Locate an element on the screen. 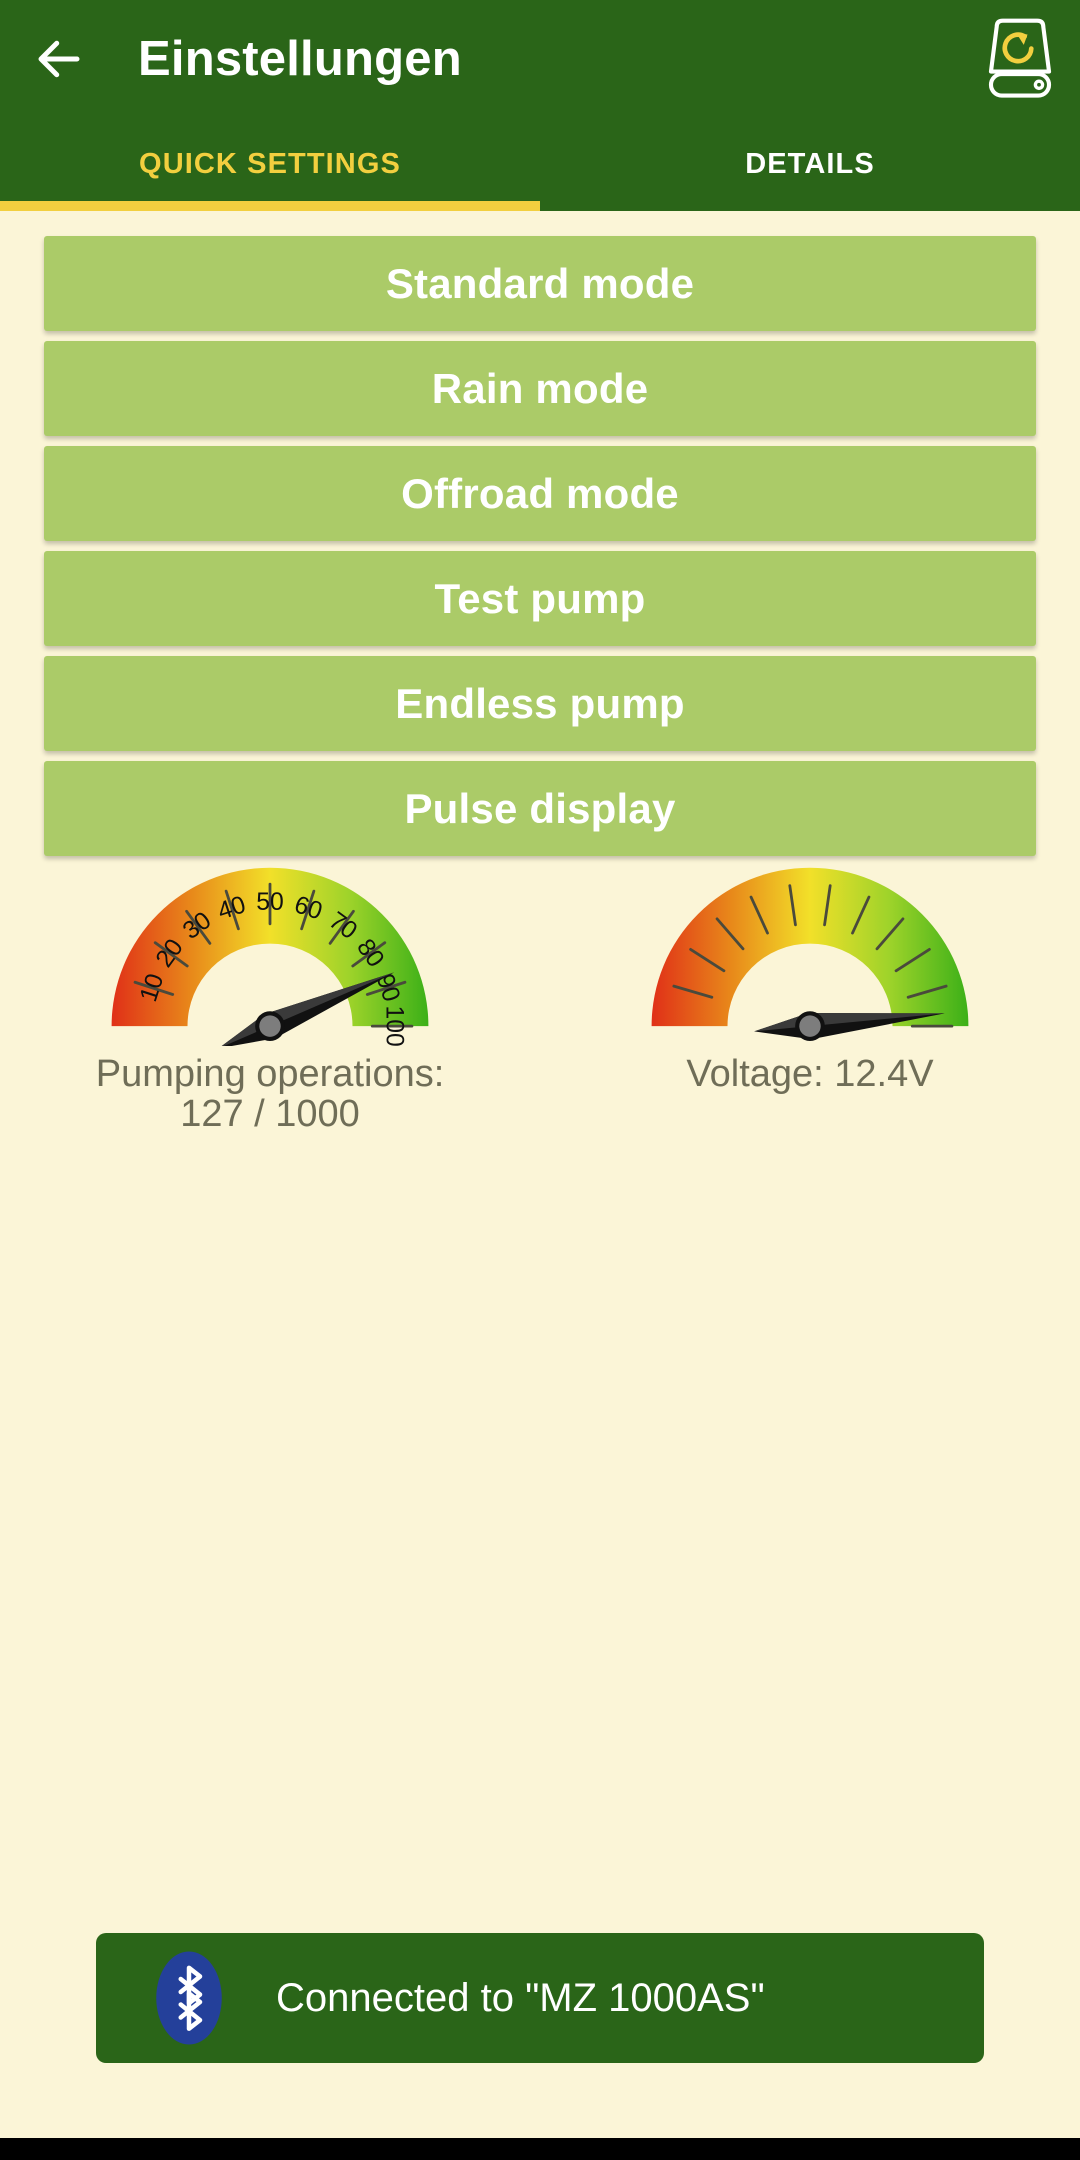 The width and height of the screenshot is (1080, 2160). page-title: Einstellungen is located at coordinates (300, 59).